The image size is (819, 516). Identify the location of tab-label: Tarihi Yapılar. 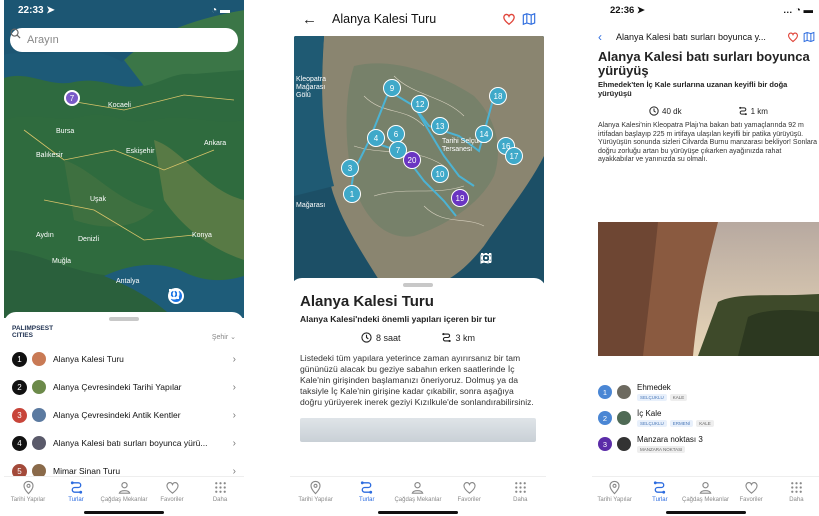
(28, 500).